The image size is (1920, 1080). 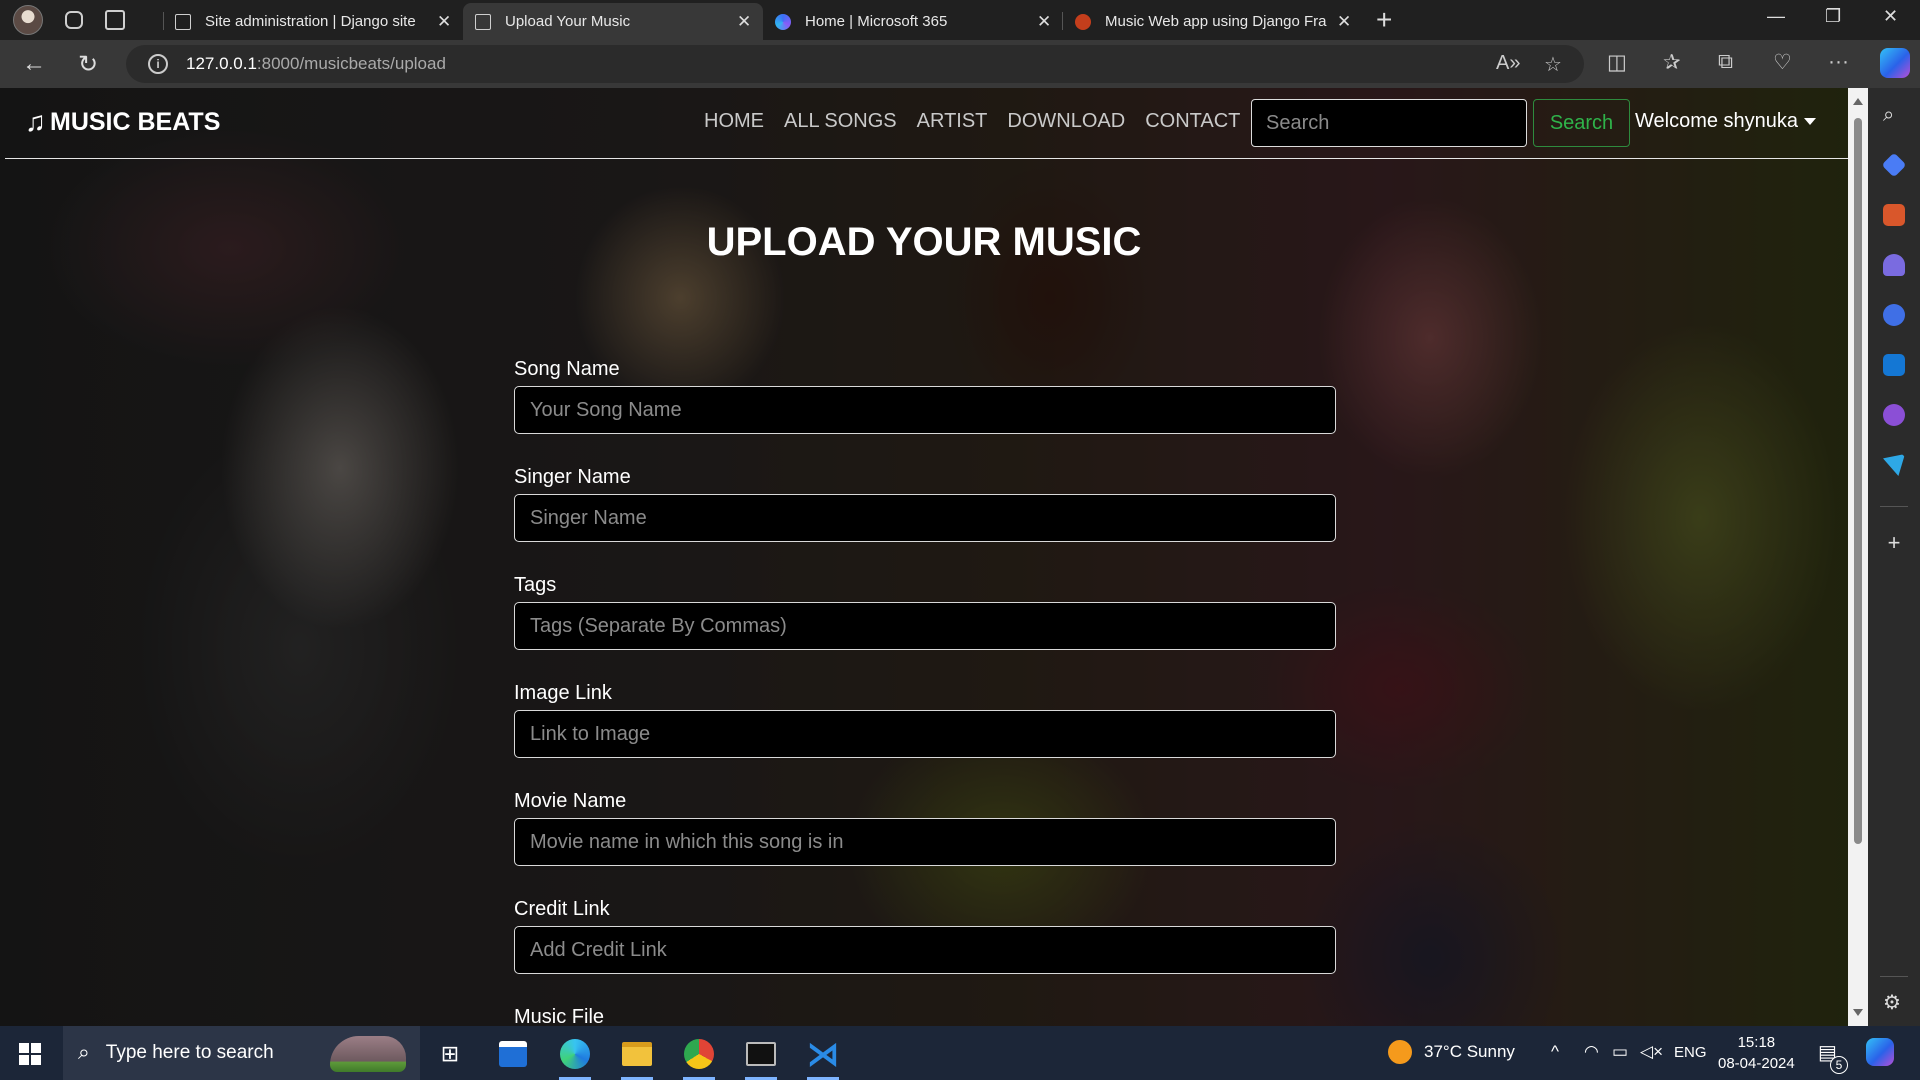 What do you see at coordinates (1776, 16) in the screenshot?
I see `minimize-icon: —` at bounding box center [1776, 16].